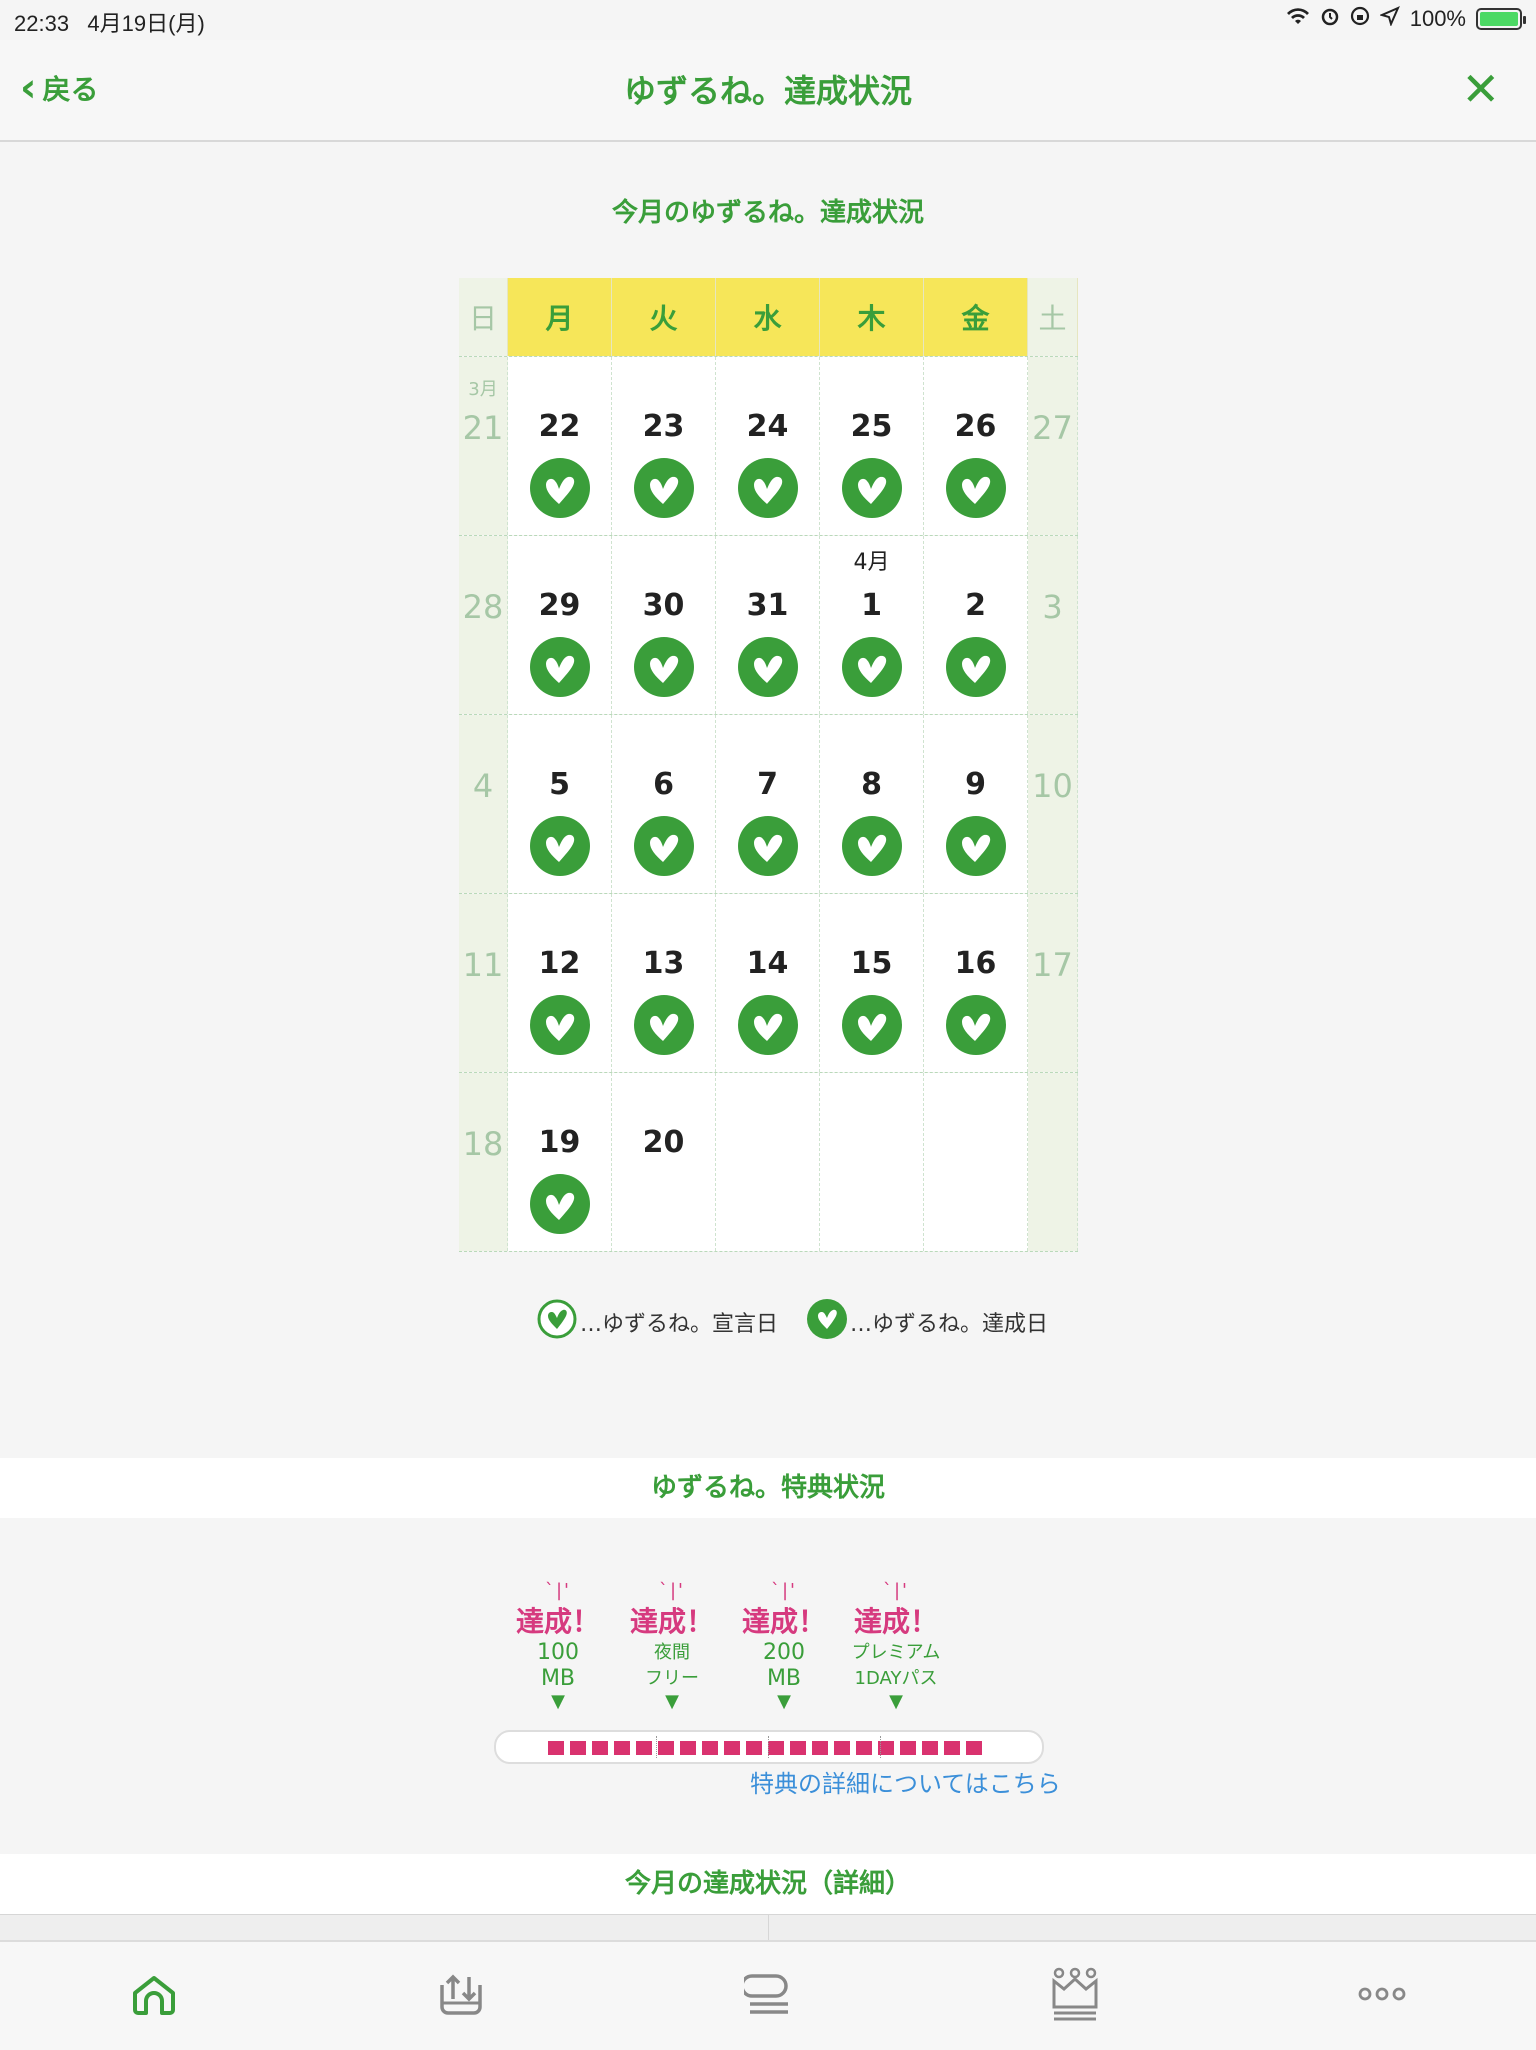 The height and width of the screenshot is (2050, 1536). I want to click on calendar-day-cell: 31, so click(768, 625).